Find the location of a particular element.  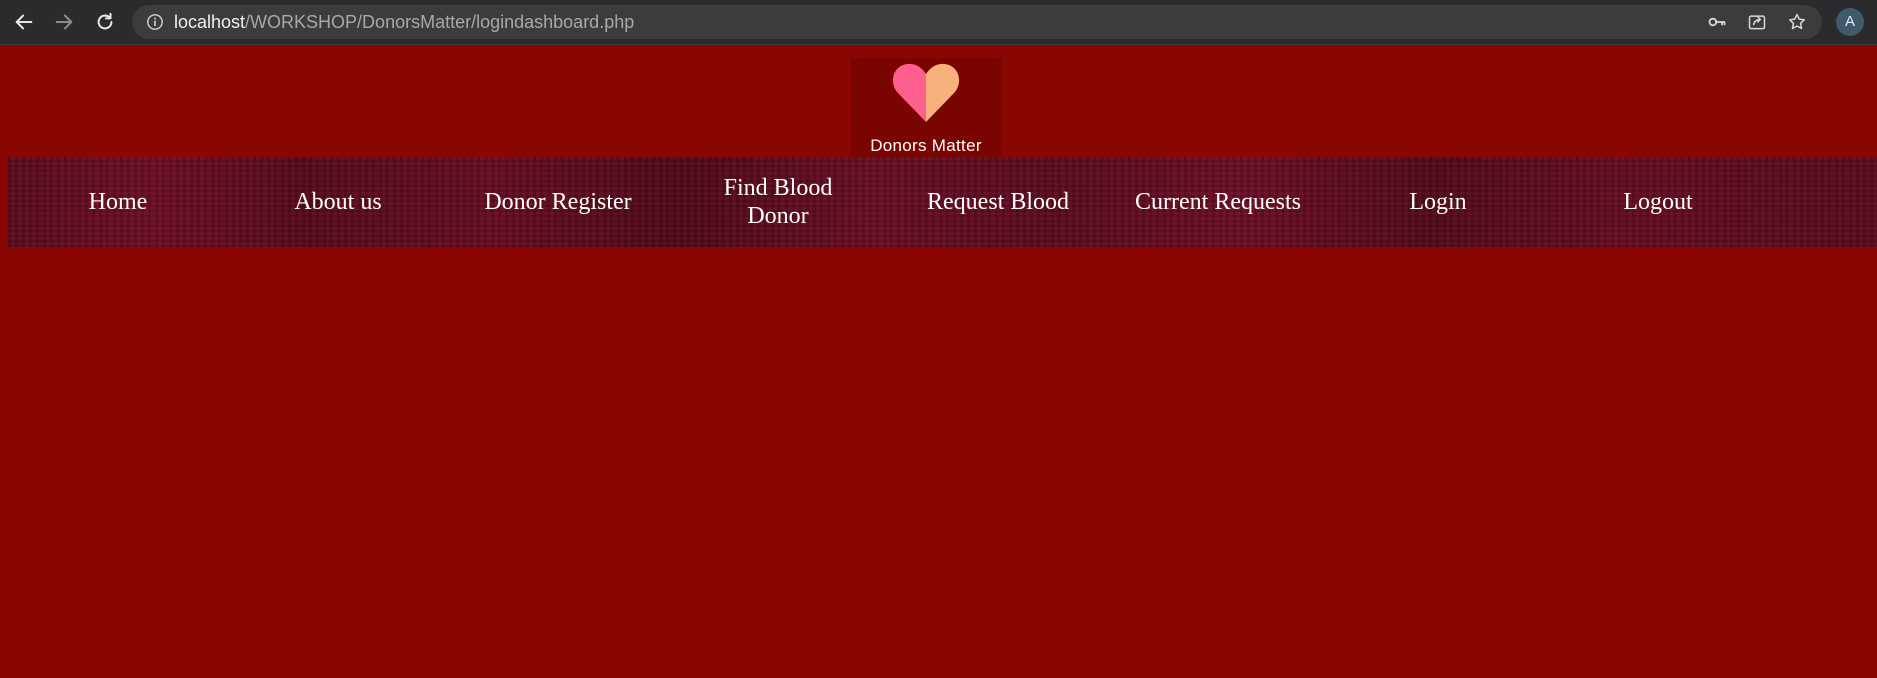

info-icon is located at coordinates (155, 22).